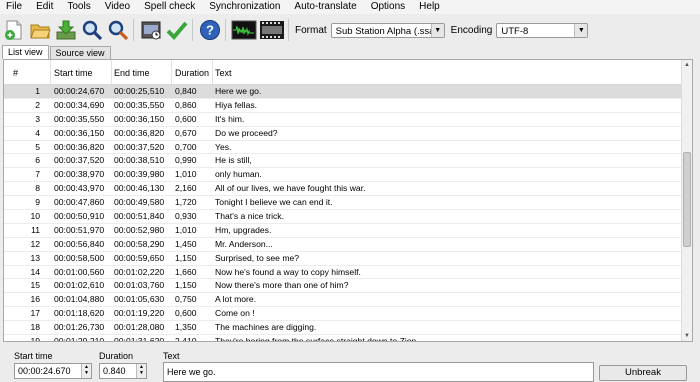 This screenshot has height=382, width=700. I want to click on menu-file: File, so click(14, 7).